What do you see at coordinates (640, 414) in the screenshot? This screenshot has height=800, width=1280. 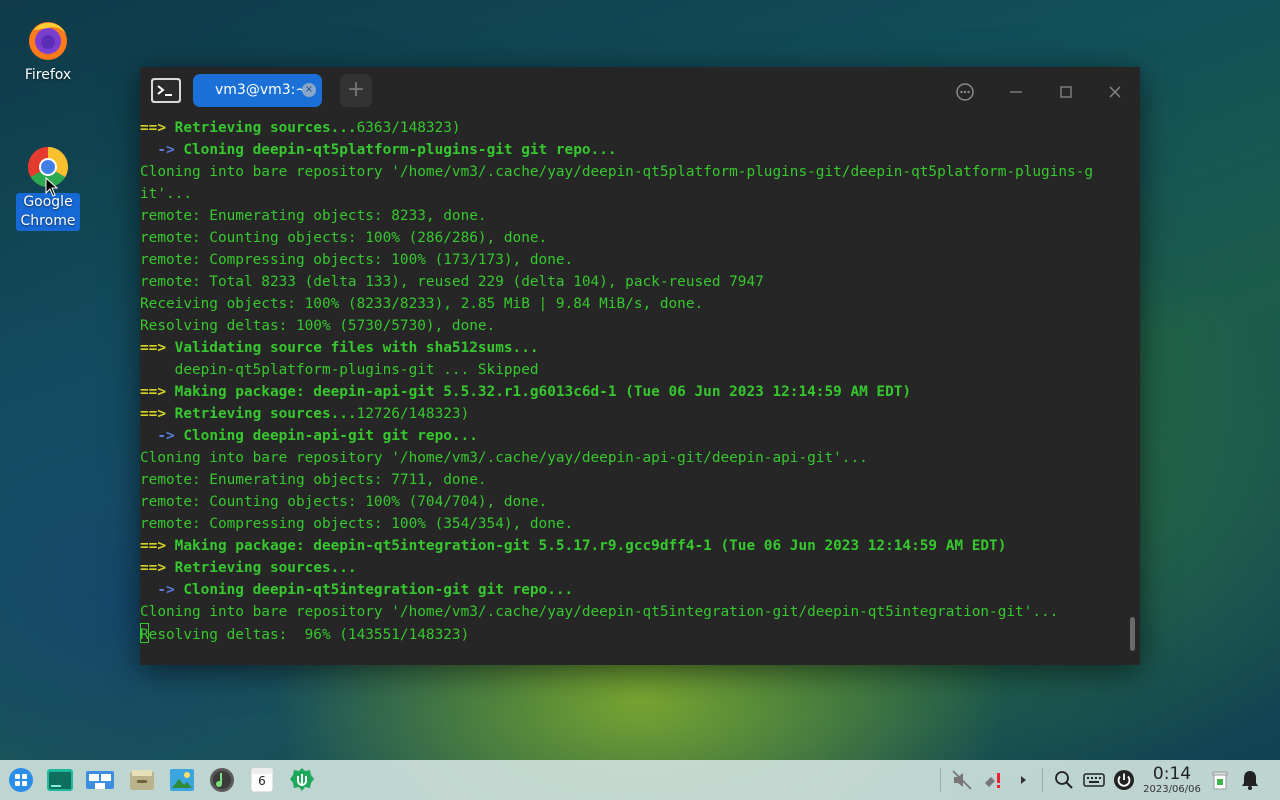 I see `terminal-line: ==> Retrieving sources...12726/148323)` at bounding box center [640, 414].